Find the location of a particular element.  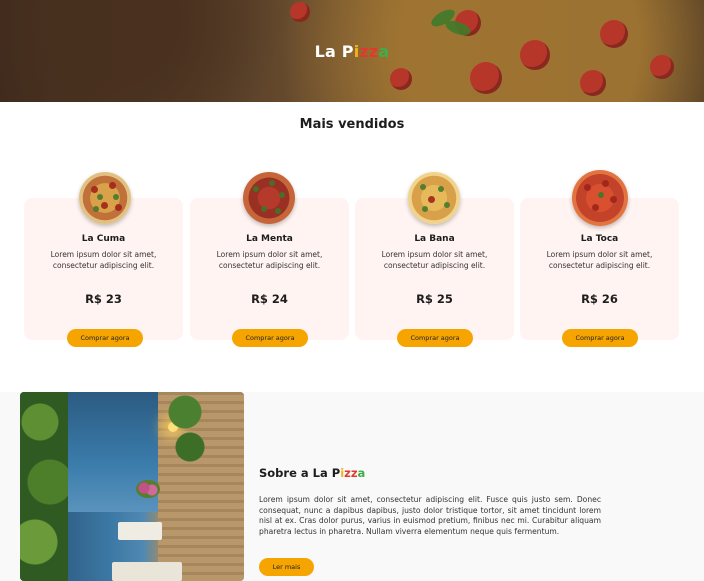

product-price: R$ 25 is located at coordinates (434, 299).